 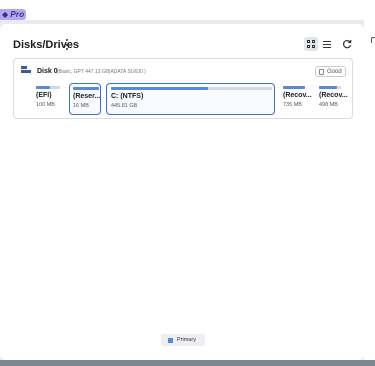 What do you see at coordinates (321, 71) in the screenshot?
I see `health-report-icon` at bounding box center [321, 71].